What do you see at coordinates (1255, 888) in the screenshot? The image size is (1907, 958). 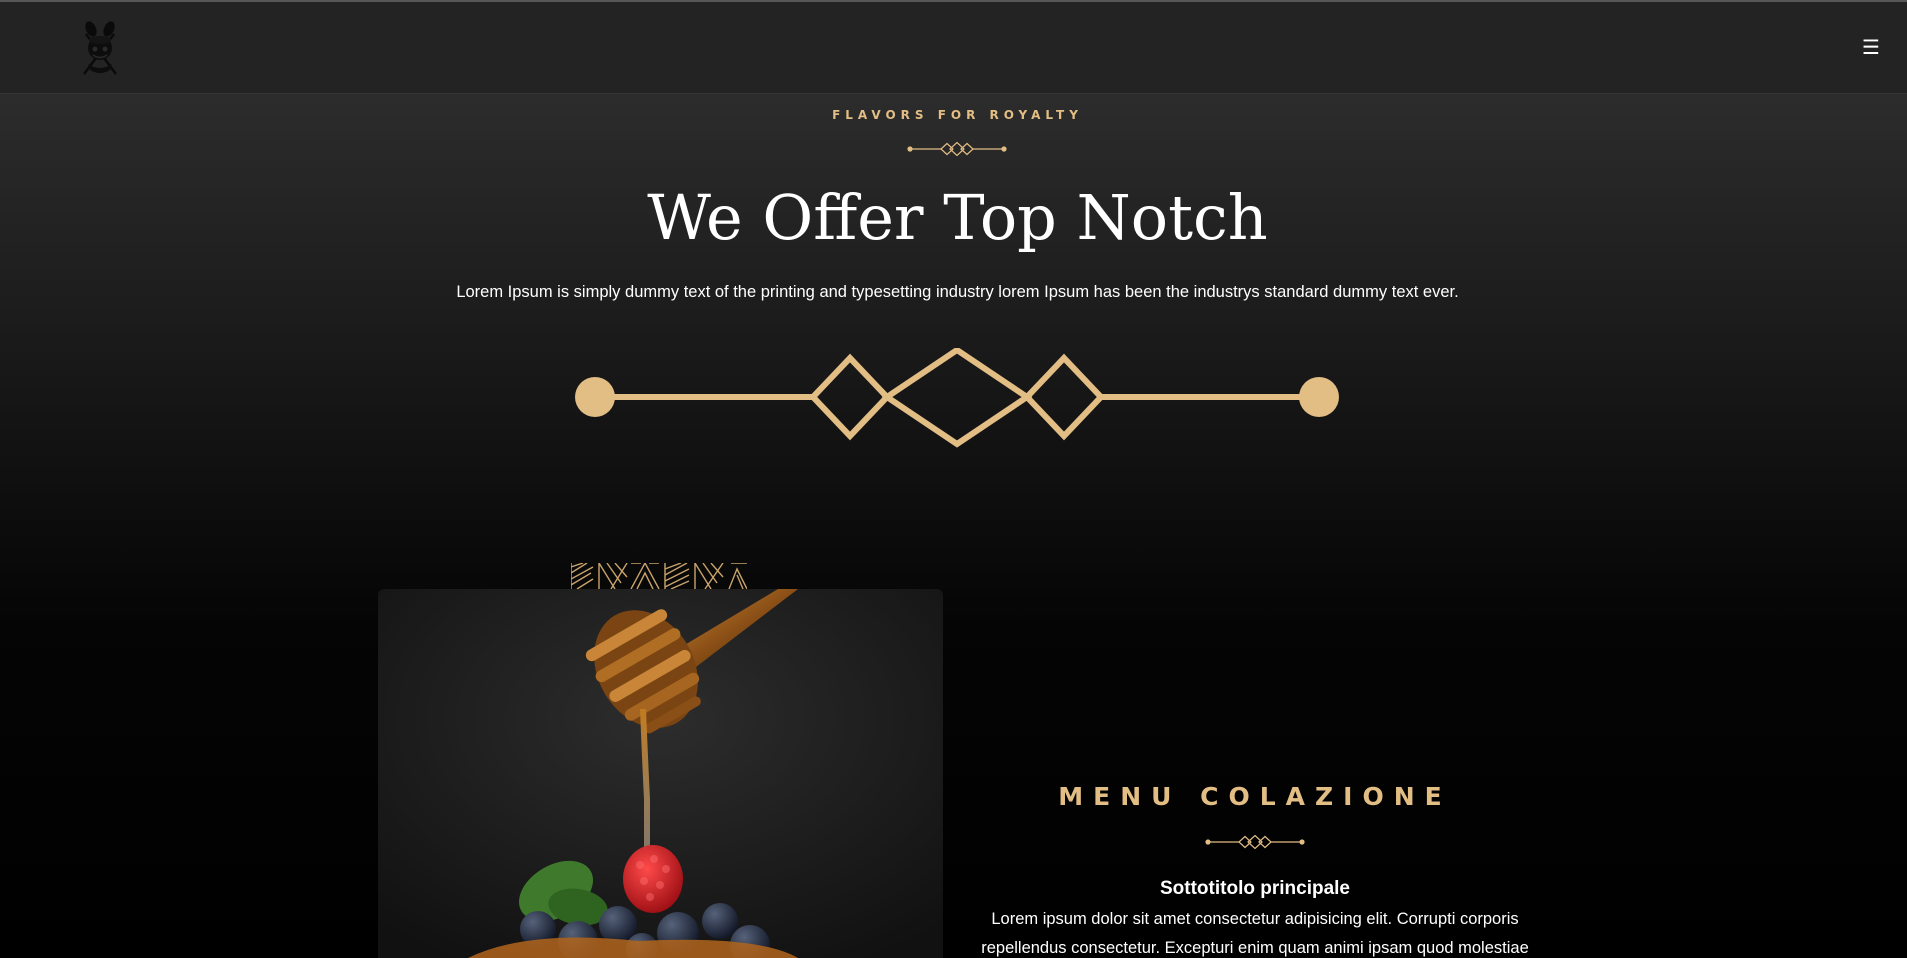 I see `menu-subtitle: Sottotitolo principale` at bounding box center [1255, 888].